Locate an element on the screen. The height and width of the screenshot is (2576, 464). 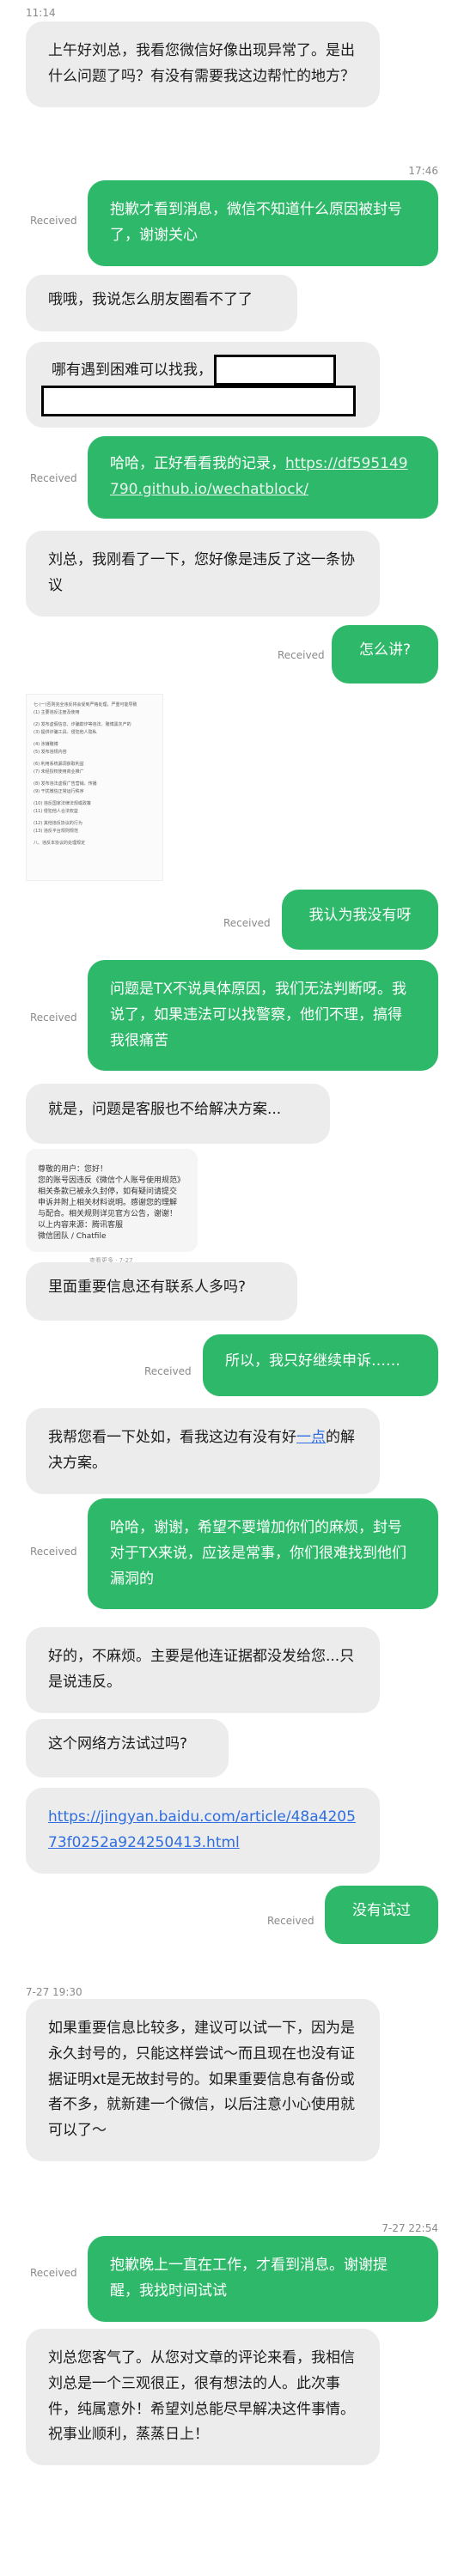
timestamp: 17:46 is located at coordinates (423, 171).